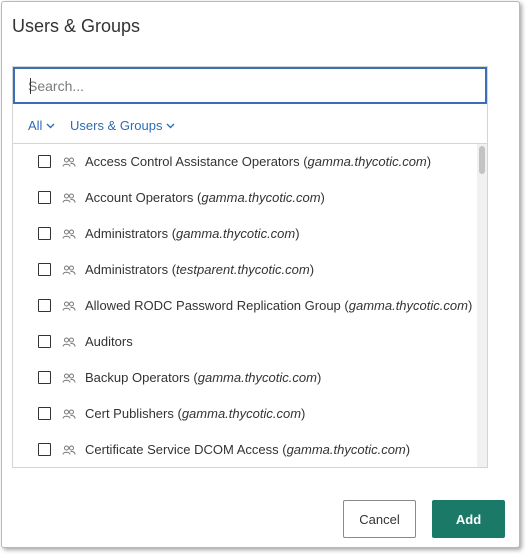  I want to click on item-name: Account Operators, so click(139, 197).